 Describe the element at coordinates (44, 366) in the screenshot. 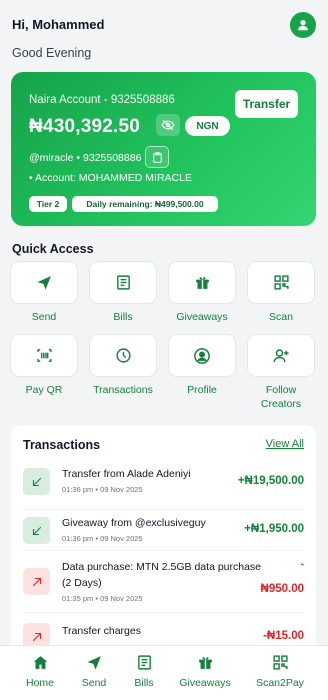

I see `quick-action-pay-qr: Pay QR` at that location.